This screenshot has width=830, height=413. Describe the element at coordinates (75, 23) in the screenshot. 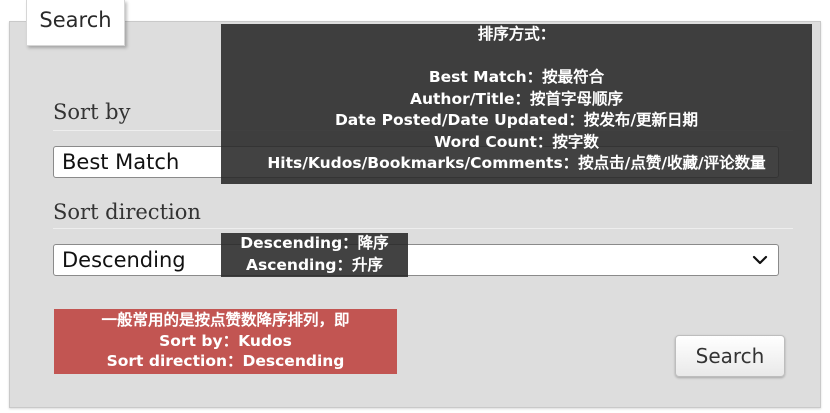

I see `search-tab: Search` at that location.